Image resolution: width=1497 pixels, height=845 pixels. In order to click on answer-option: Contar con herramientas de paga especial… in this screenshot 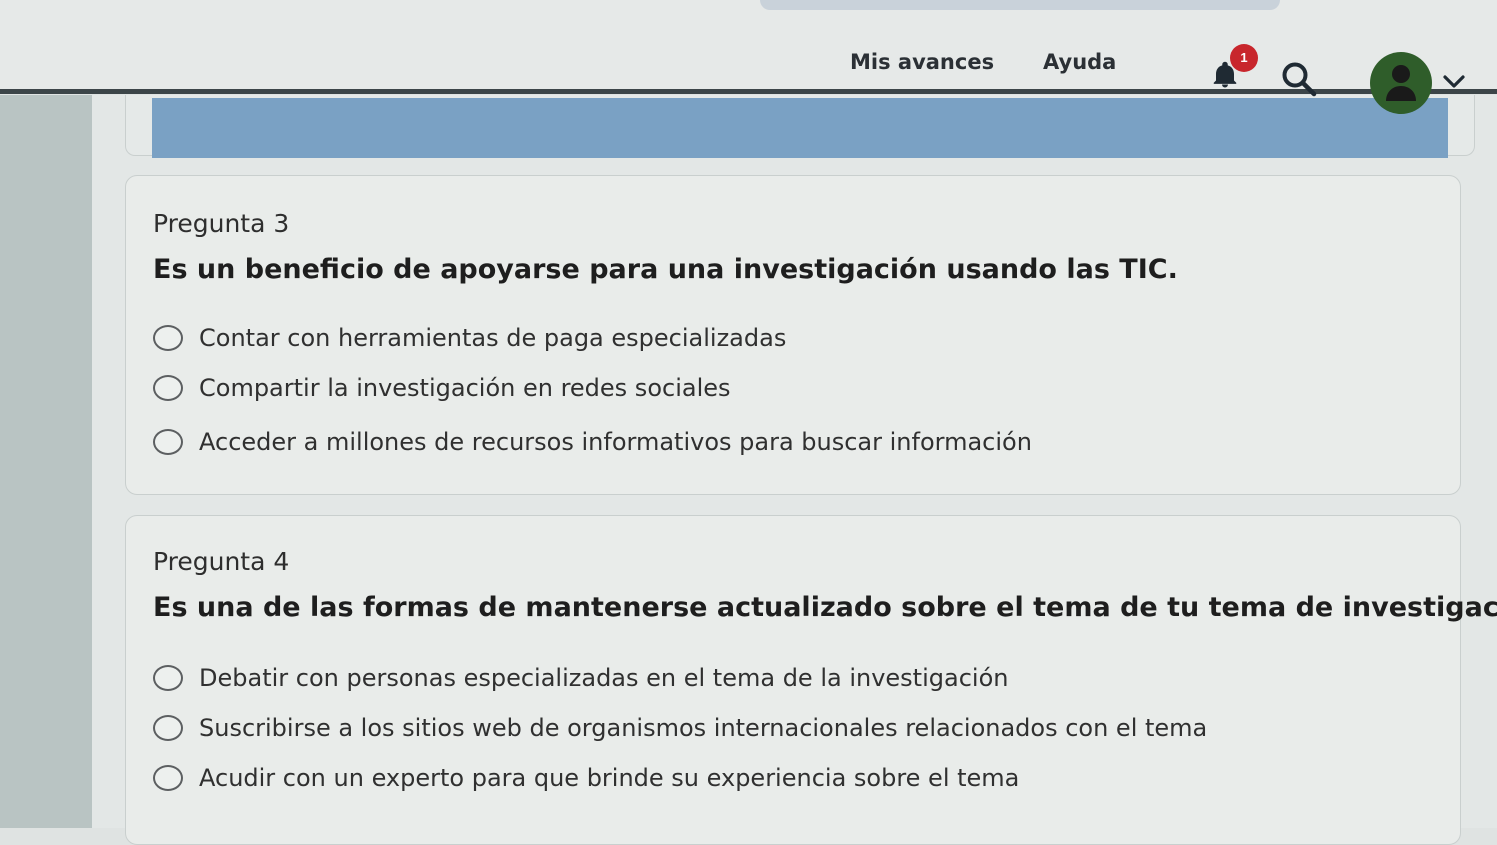, I will do `click(469, 338)`.